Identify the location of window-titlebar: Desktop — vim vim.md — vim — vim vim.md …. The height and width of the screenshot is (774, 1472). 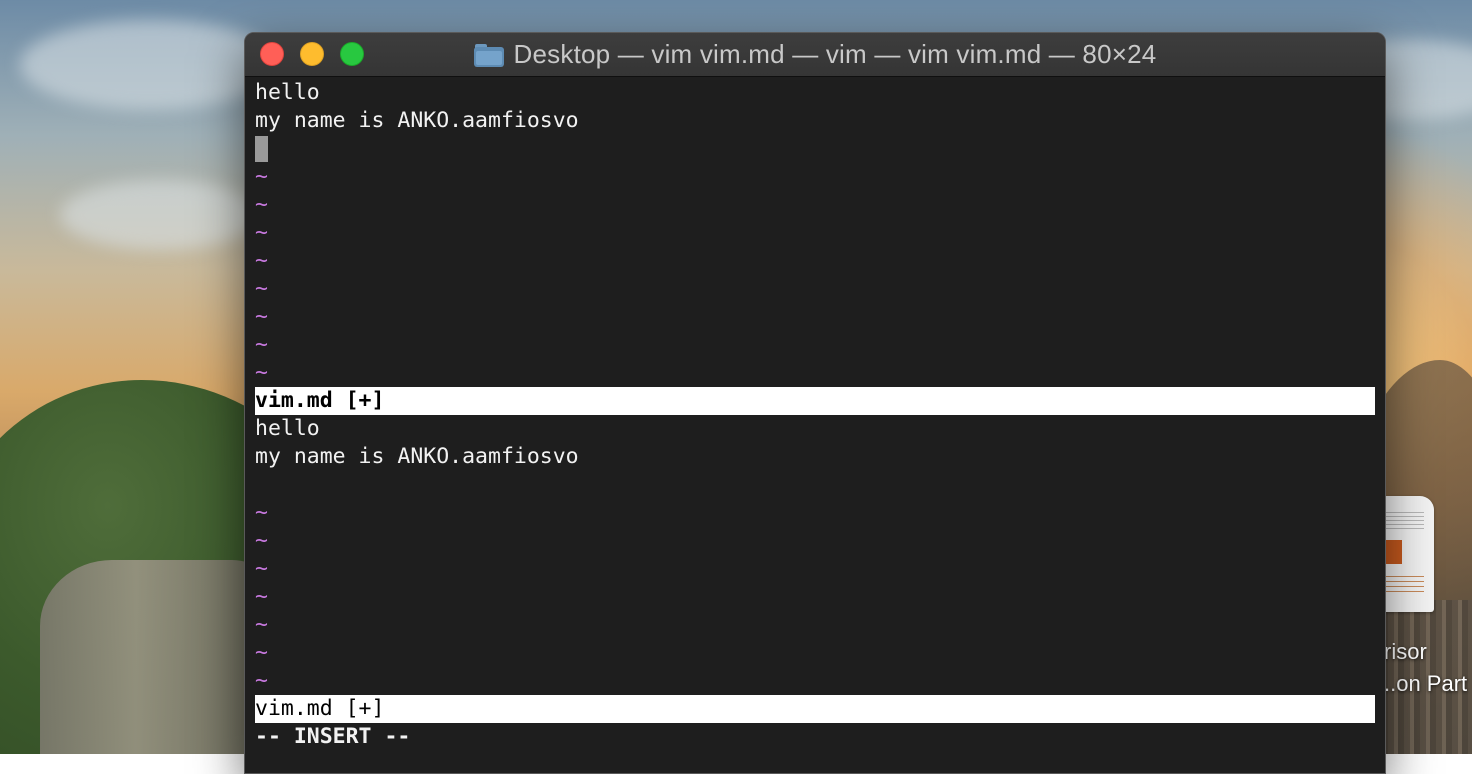
(815, 55).